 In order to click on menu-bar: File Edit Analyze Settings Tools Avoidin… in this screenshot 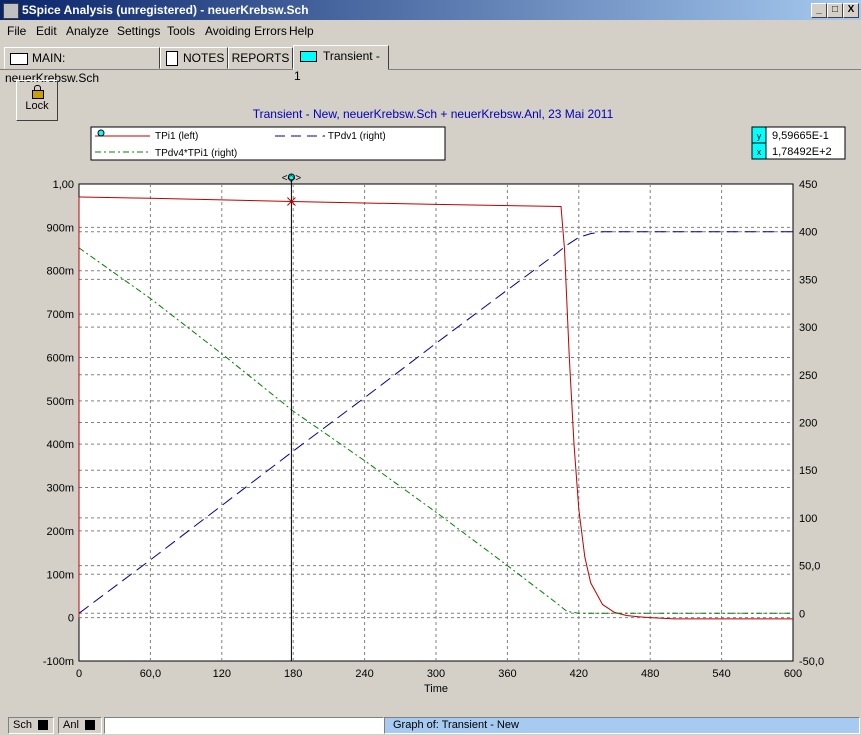, I will do `click(430, 31)`.